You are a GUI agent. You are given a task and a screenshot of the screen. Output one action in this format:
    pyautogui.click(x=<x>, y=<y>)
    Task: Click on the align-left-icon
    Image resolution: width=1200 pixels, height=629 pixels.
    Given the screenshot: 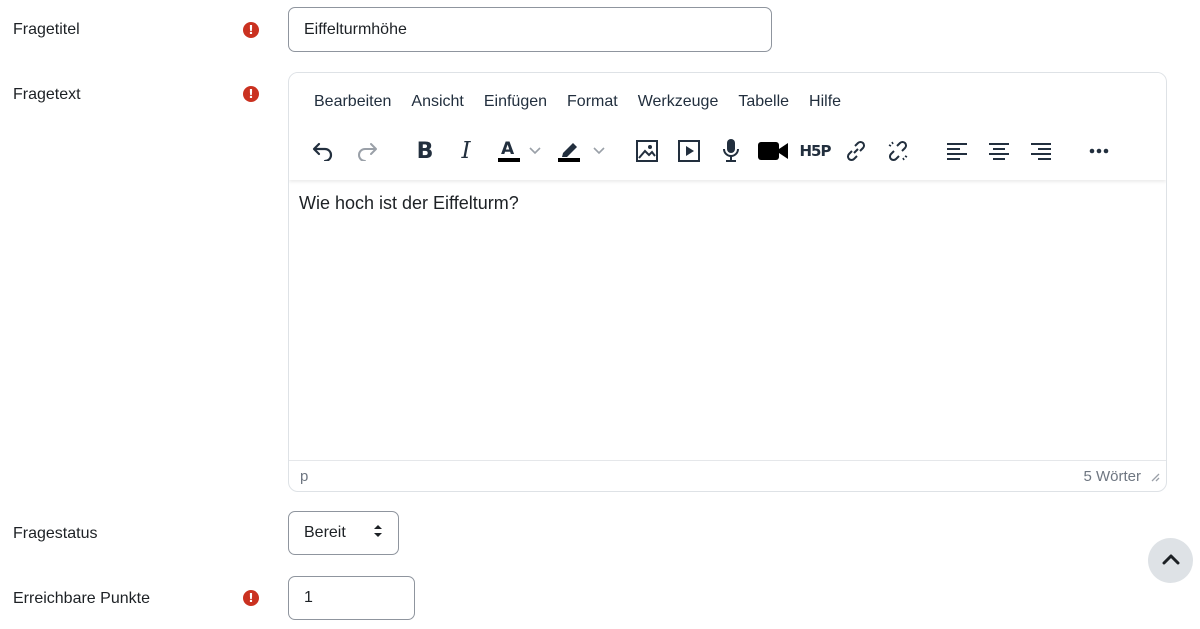 What is the action you would take?
    pyautogui.click(x=957, y=151)
    